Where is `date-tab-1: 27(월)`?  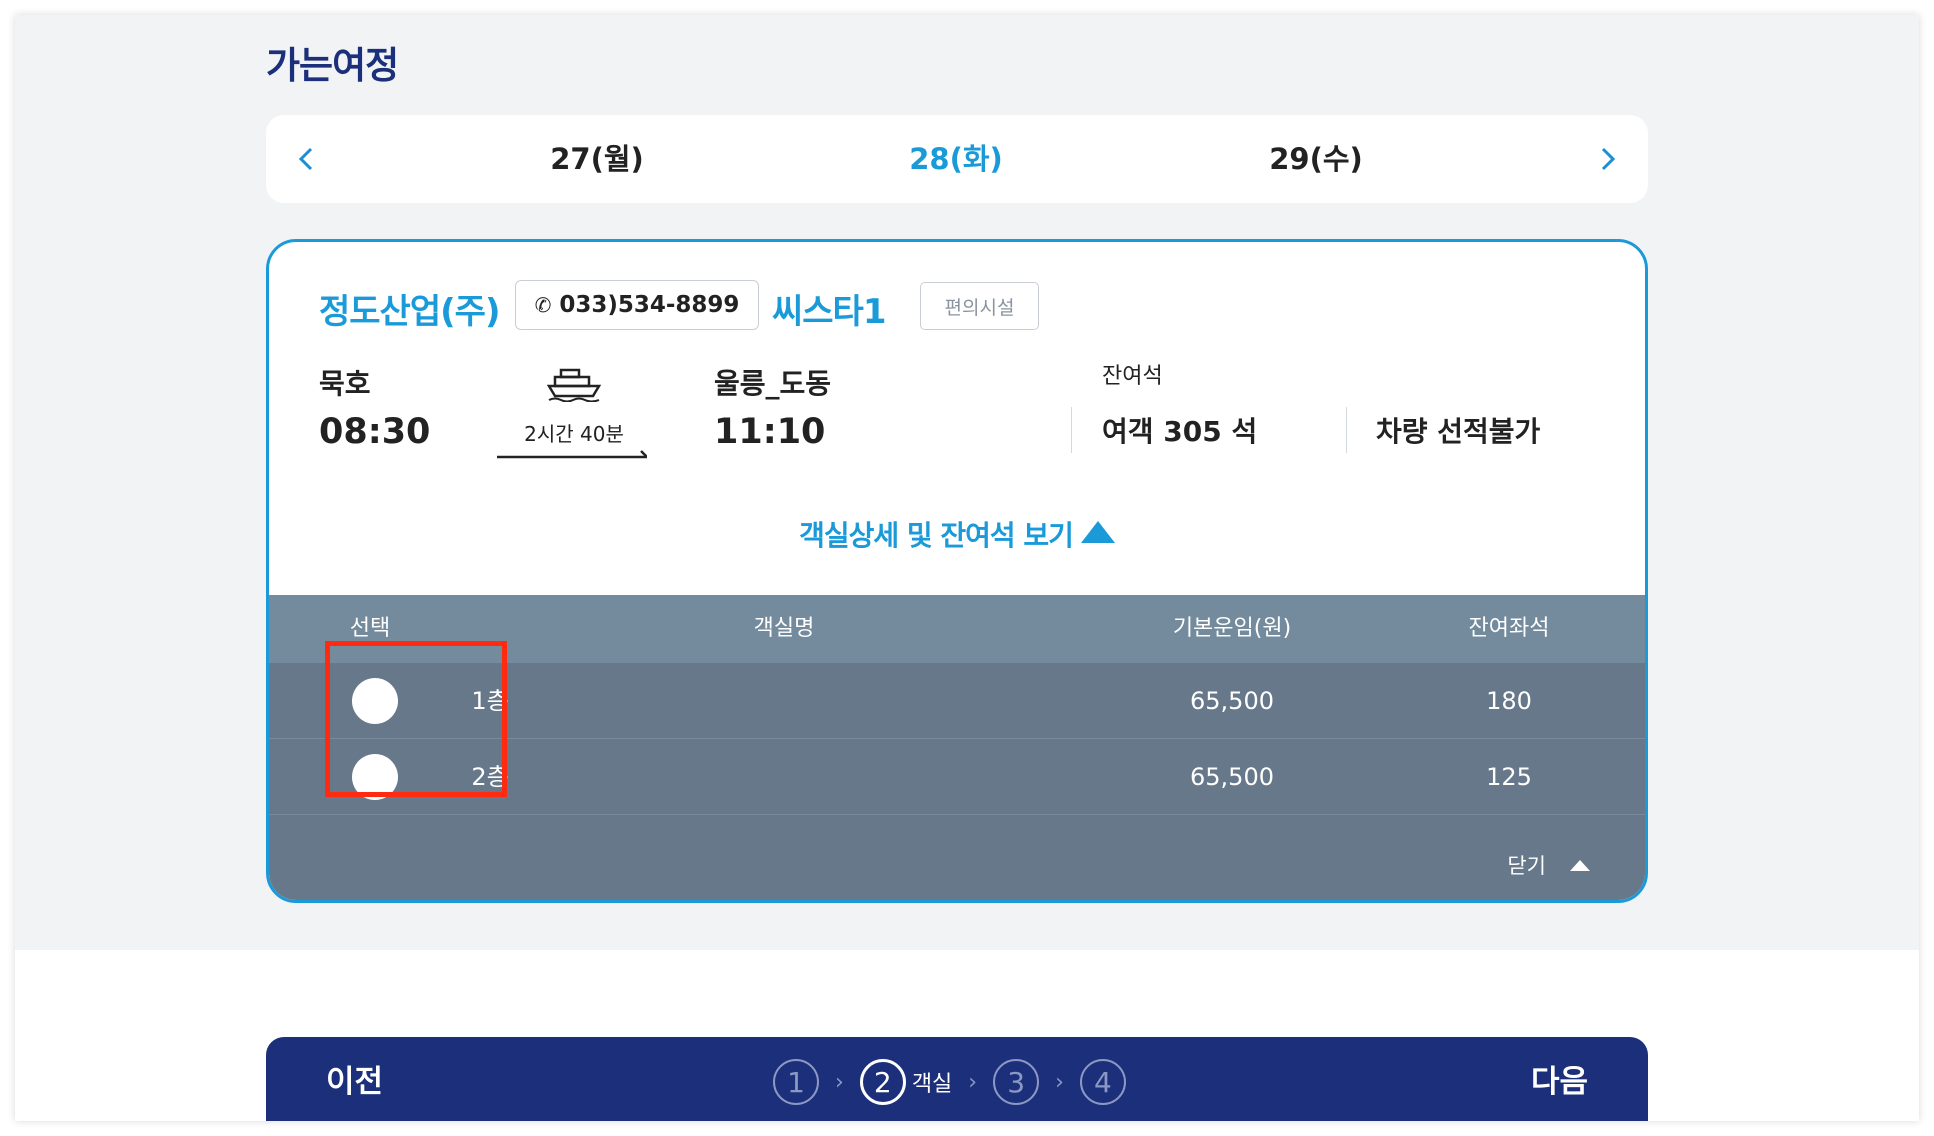 date-tab-1: 27(월) is located at coordinates (597, 159).